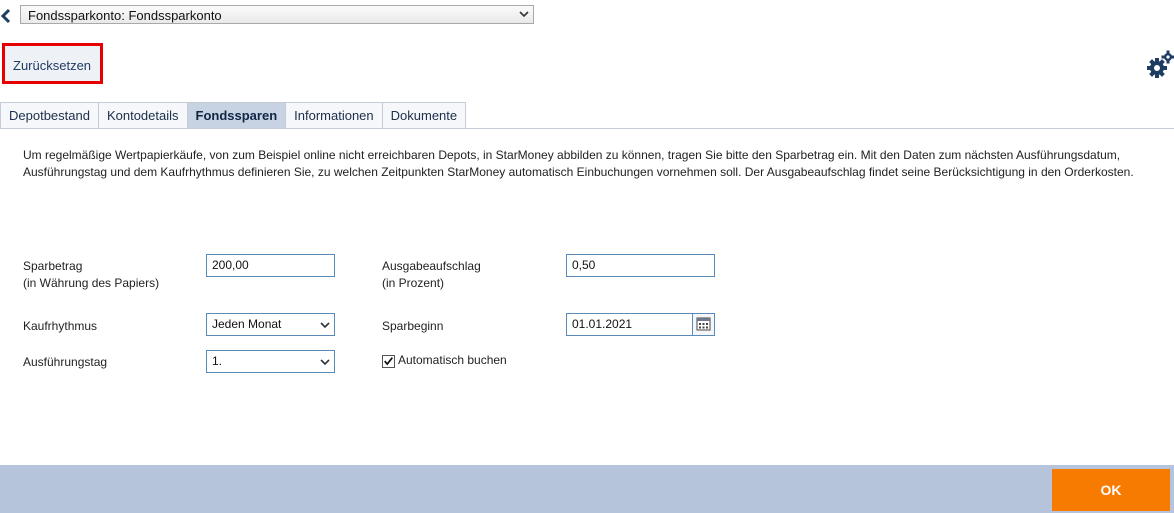 The width and height of the screenshot is (1174, 513). What do you see at coordinates (91, 283) in the screenshot?
I see `sparbetrag-sublabel: (in Währung des Papiers)` at bounding box center [91, 283].